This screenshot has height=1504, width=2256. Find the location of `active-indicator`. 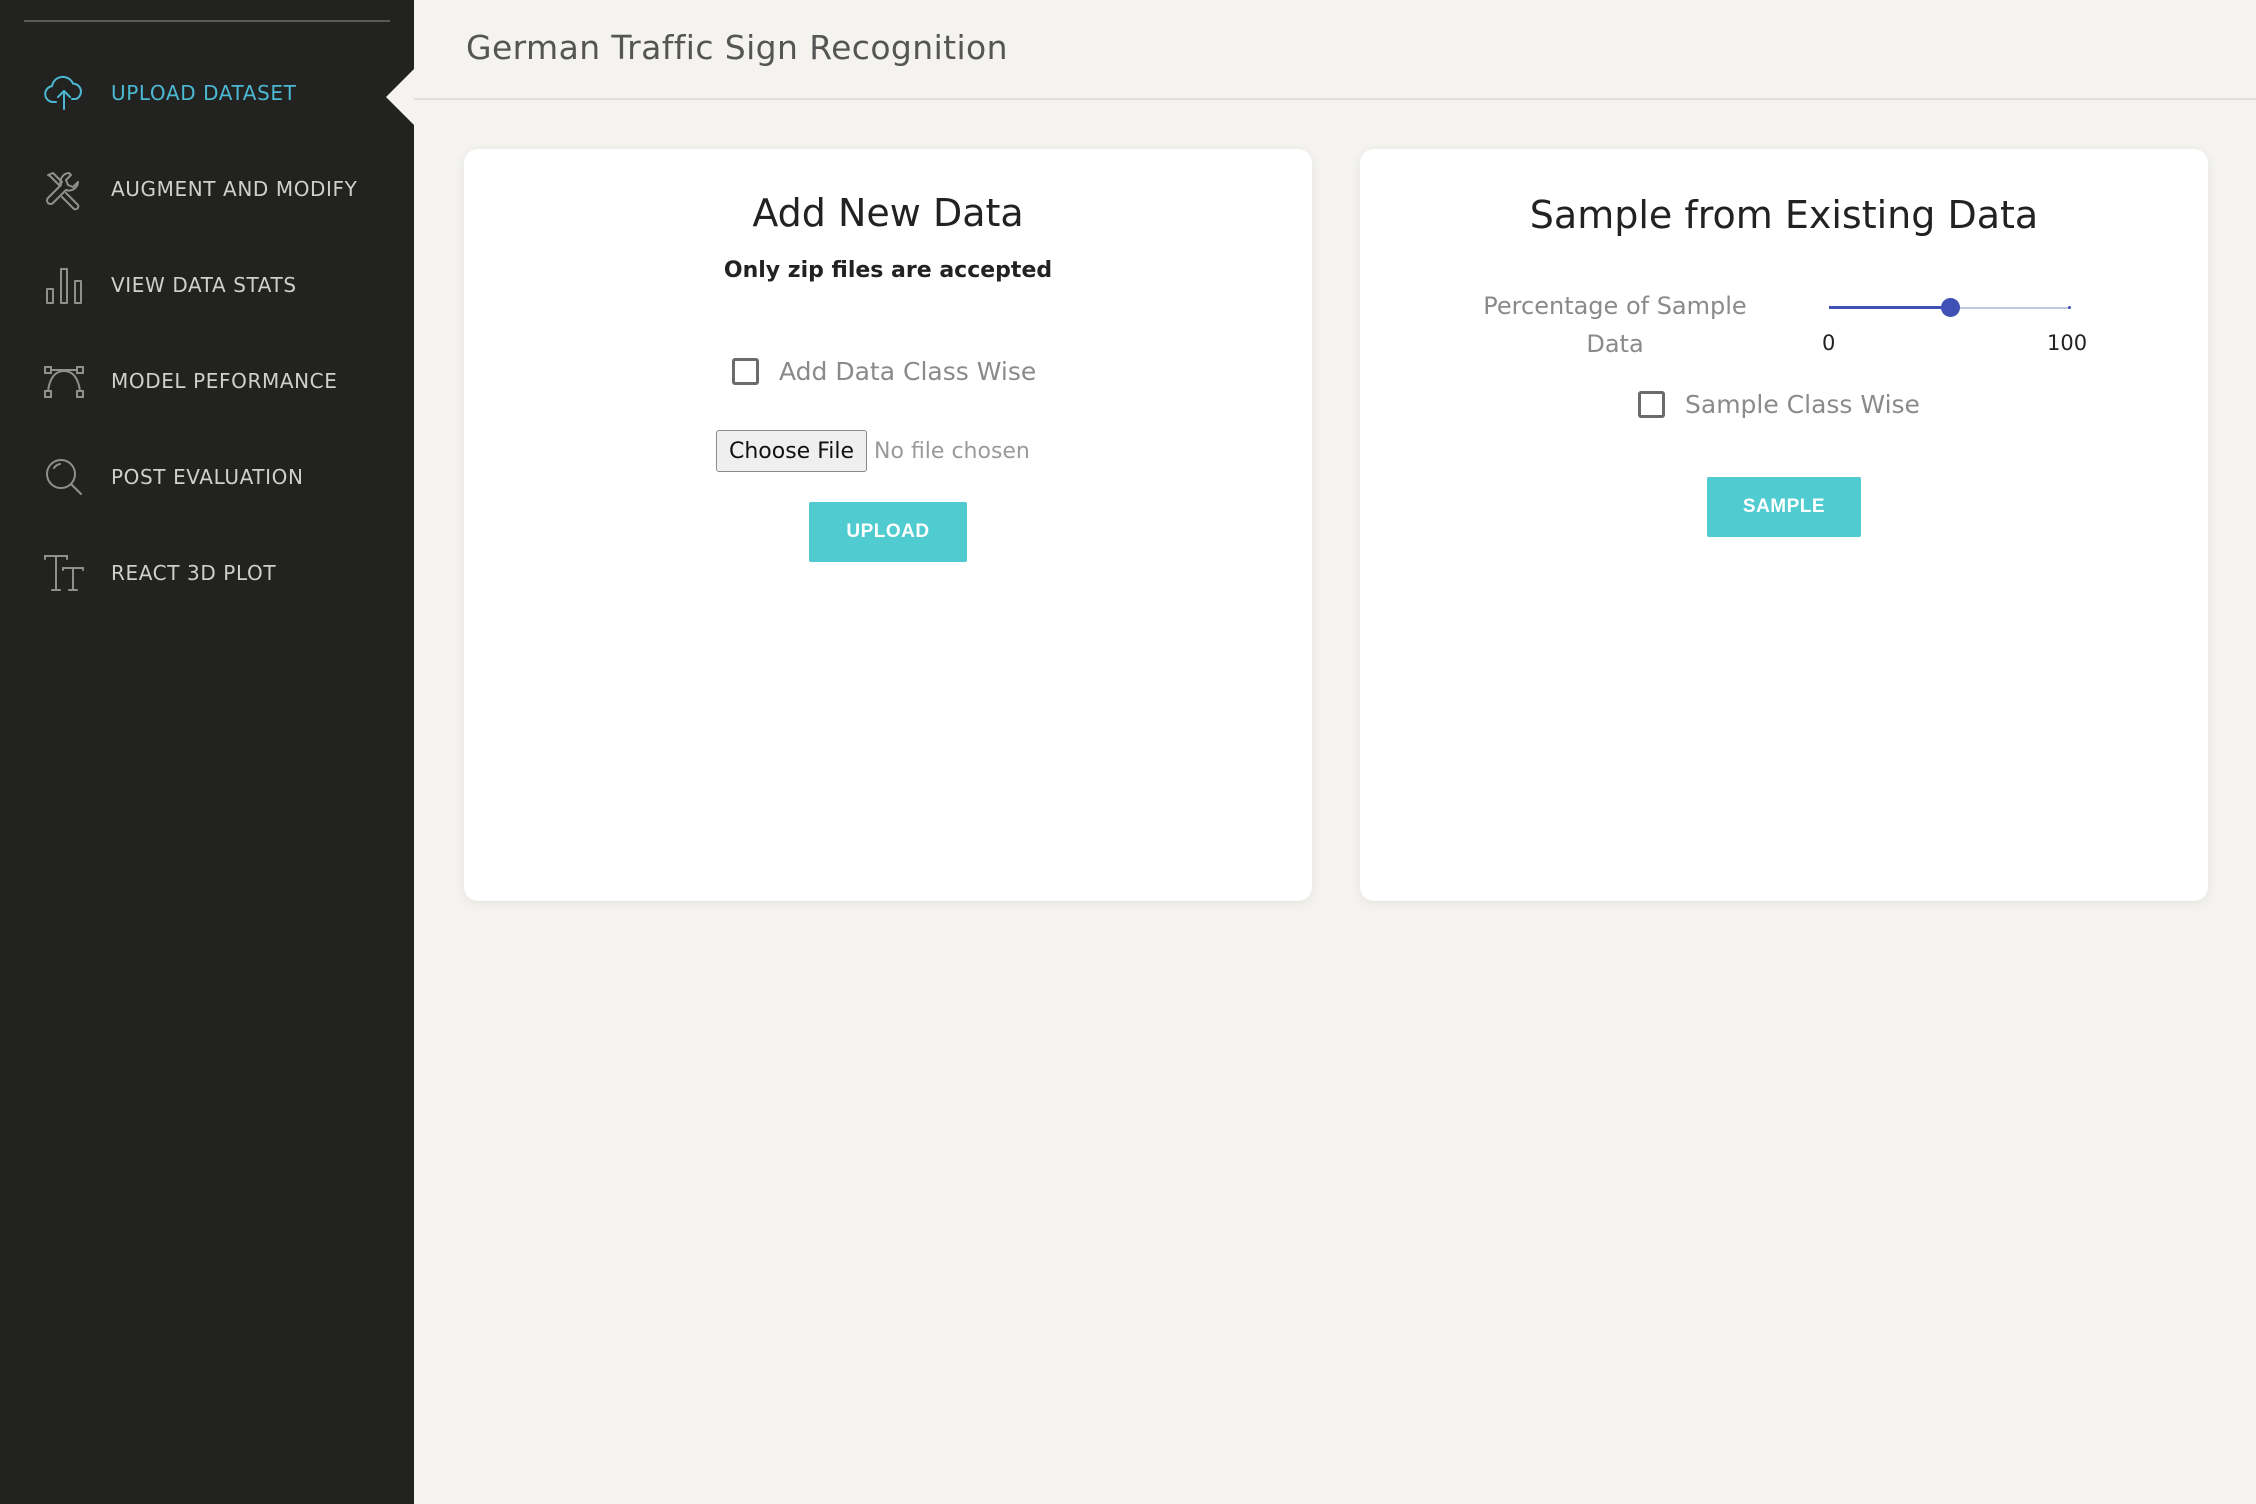

active-indicator is located at coordinates (400, 97).